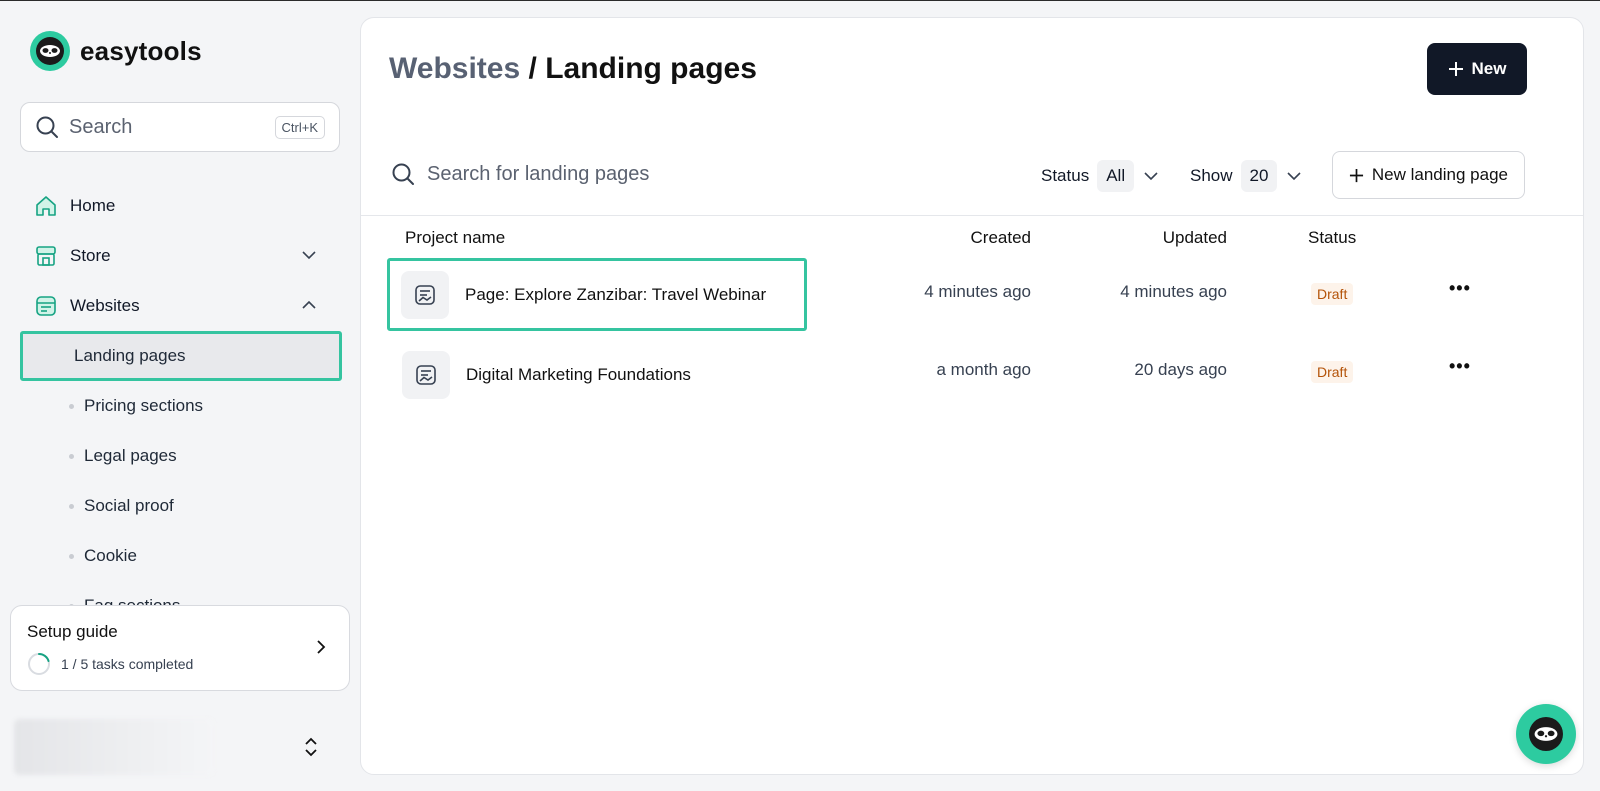  I want to click on sidebar-subitem-landing-pages: Landing pages, so click(181, 356).